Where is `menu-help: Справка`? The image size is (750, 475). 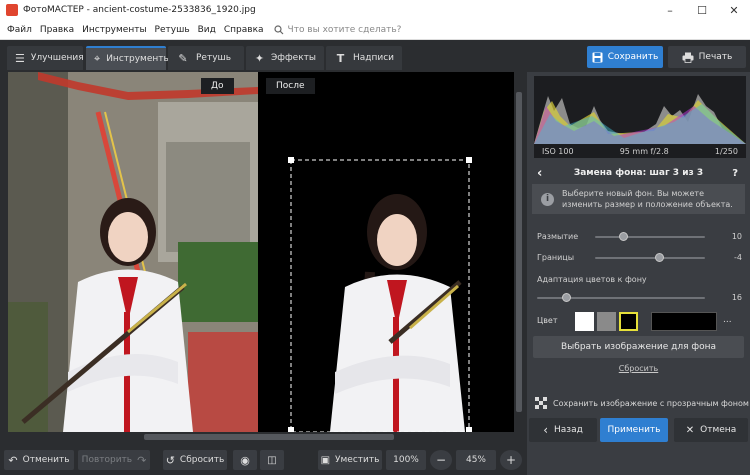 menu-help: Справка is located at coordinates (244, 30).